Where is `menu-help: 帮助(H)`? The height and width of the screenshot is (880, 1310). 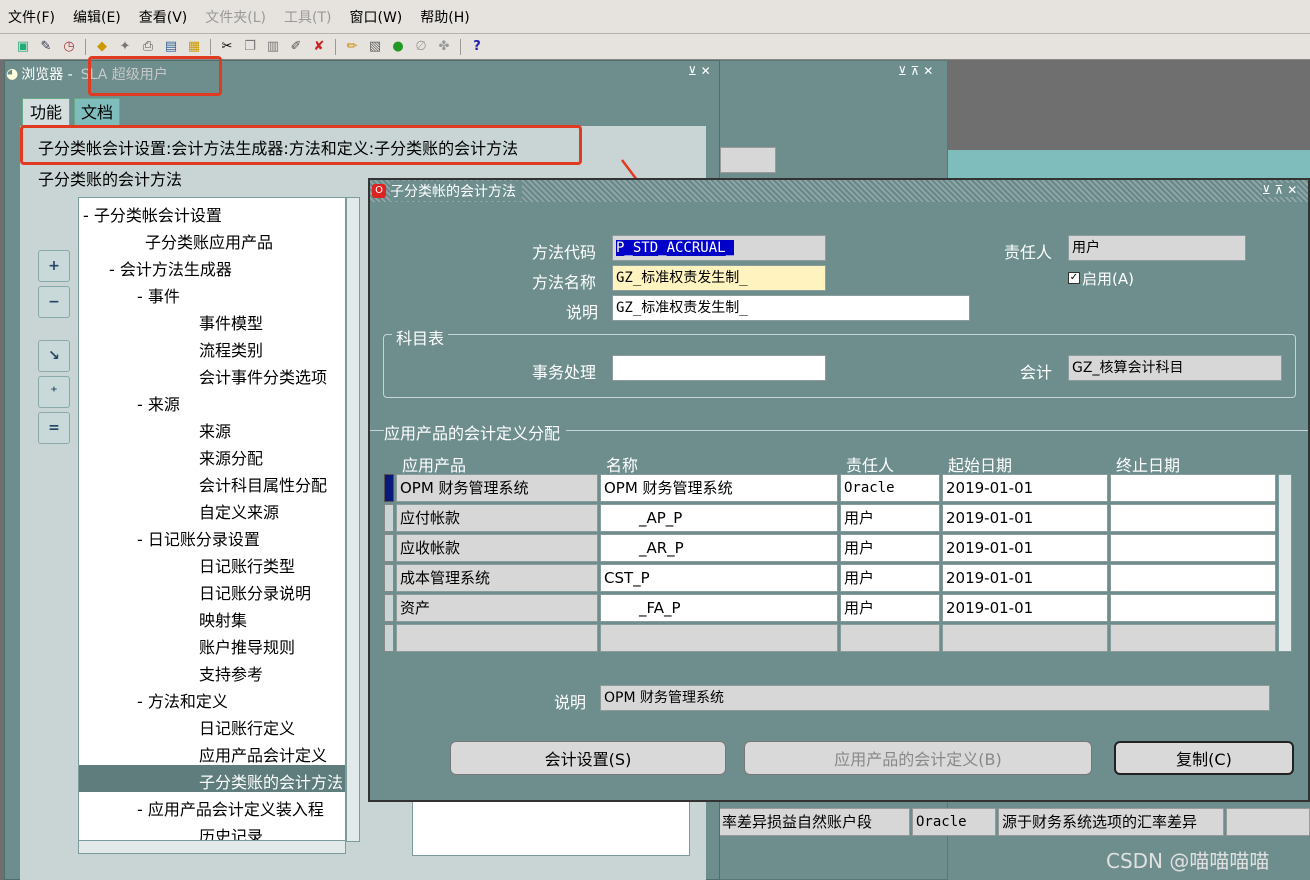 menu-help: 帮助(H) is located at coordinates (444, 17).